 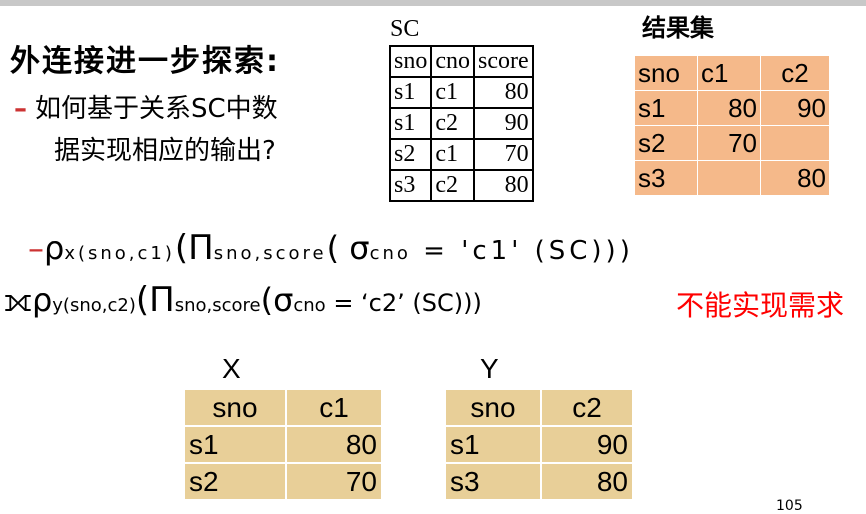 I want to click on table-row: s1 80 90, so click(x=732, y=108).